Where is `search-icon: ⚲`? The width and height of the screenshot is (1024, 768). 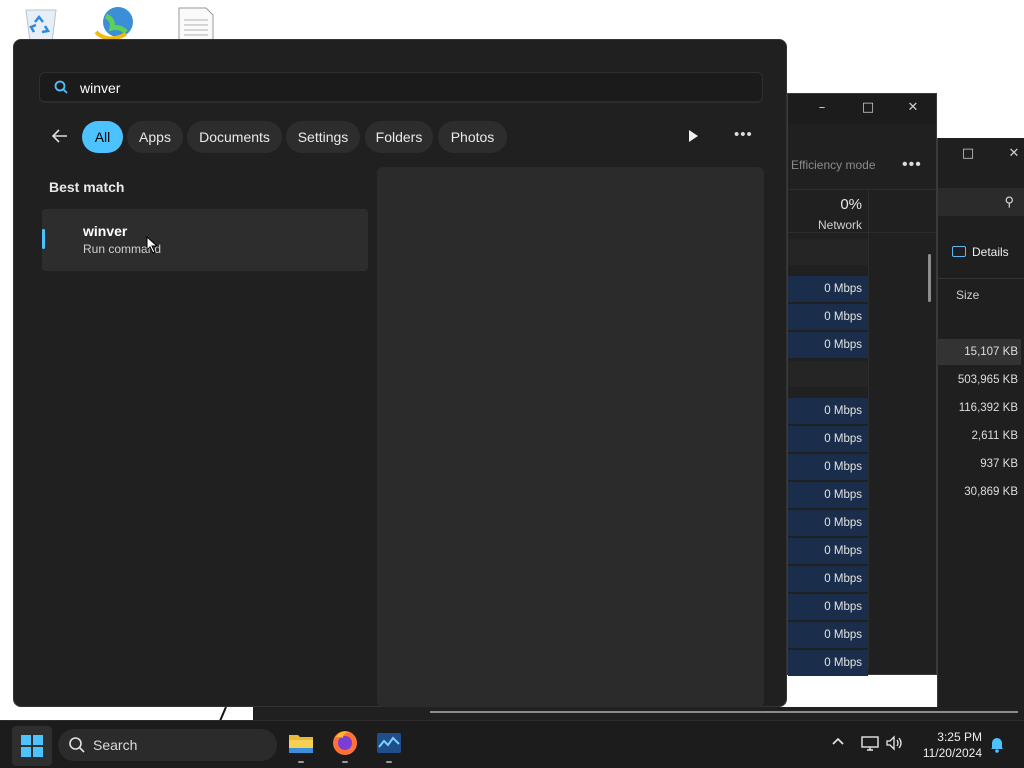 search-icon: ⚲ is located at coordinates (1009, 202).